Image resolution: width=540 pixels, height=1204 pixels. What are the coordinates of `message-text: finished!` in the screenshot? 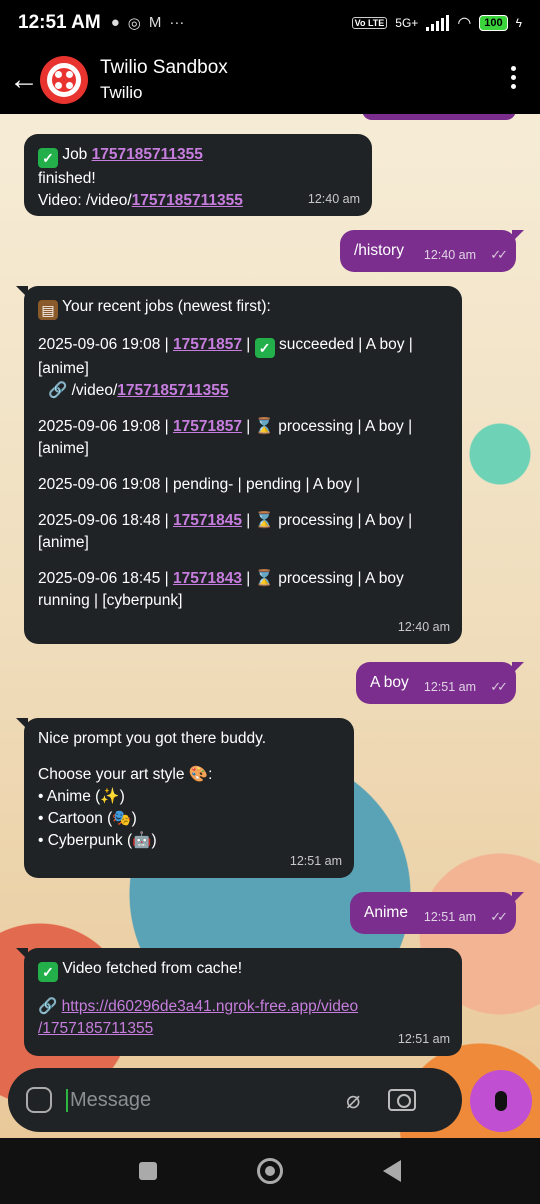 It's located at (67, 178).